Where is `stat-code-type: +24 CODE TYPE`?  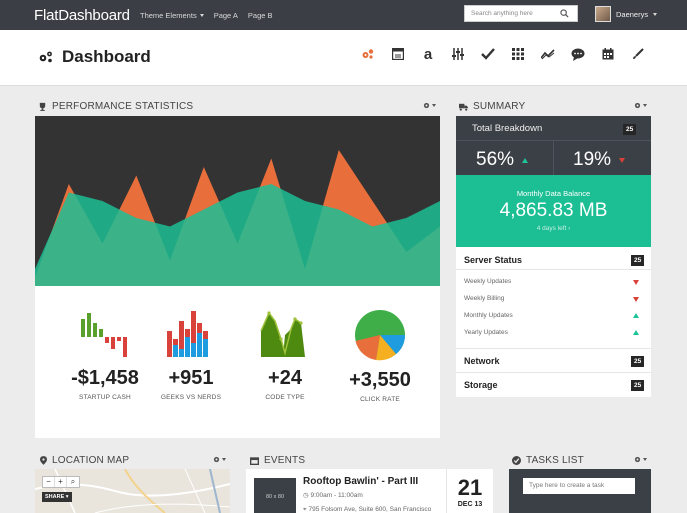
stat-code-type: +24 CODE TYPE is located at coordinates (285, 355).